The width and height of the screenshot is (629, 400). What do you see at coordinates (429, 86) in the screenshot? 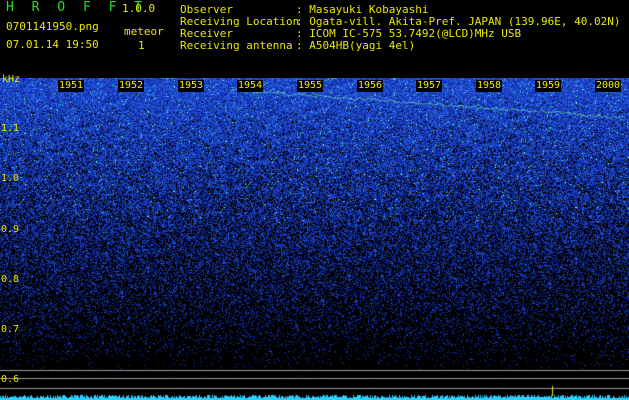
I see `x-tick-1957: 1957` at bounding box center [429, 86].